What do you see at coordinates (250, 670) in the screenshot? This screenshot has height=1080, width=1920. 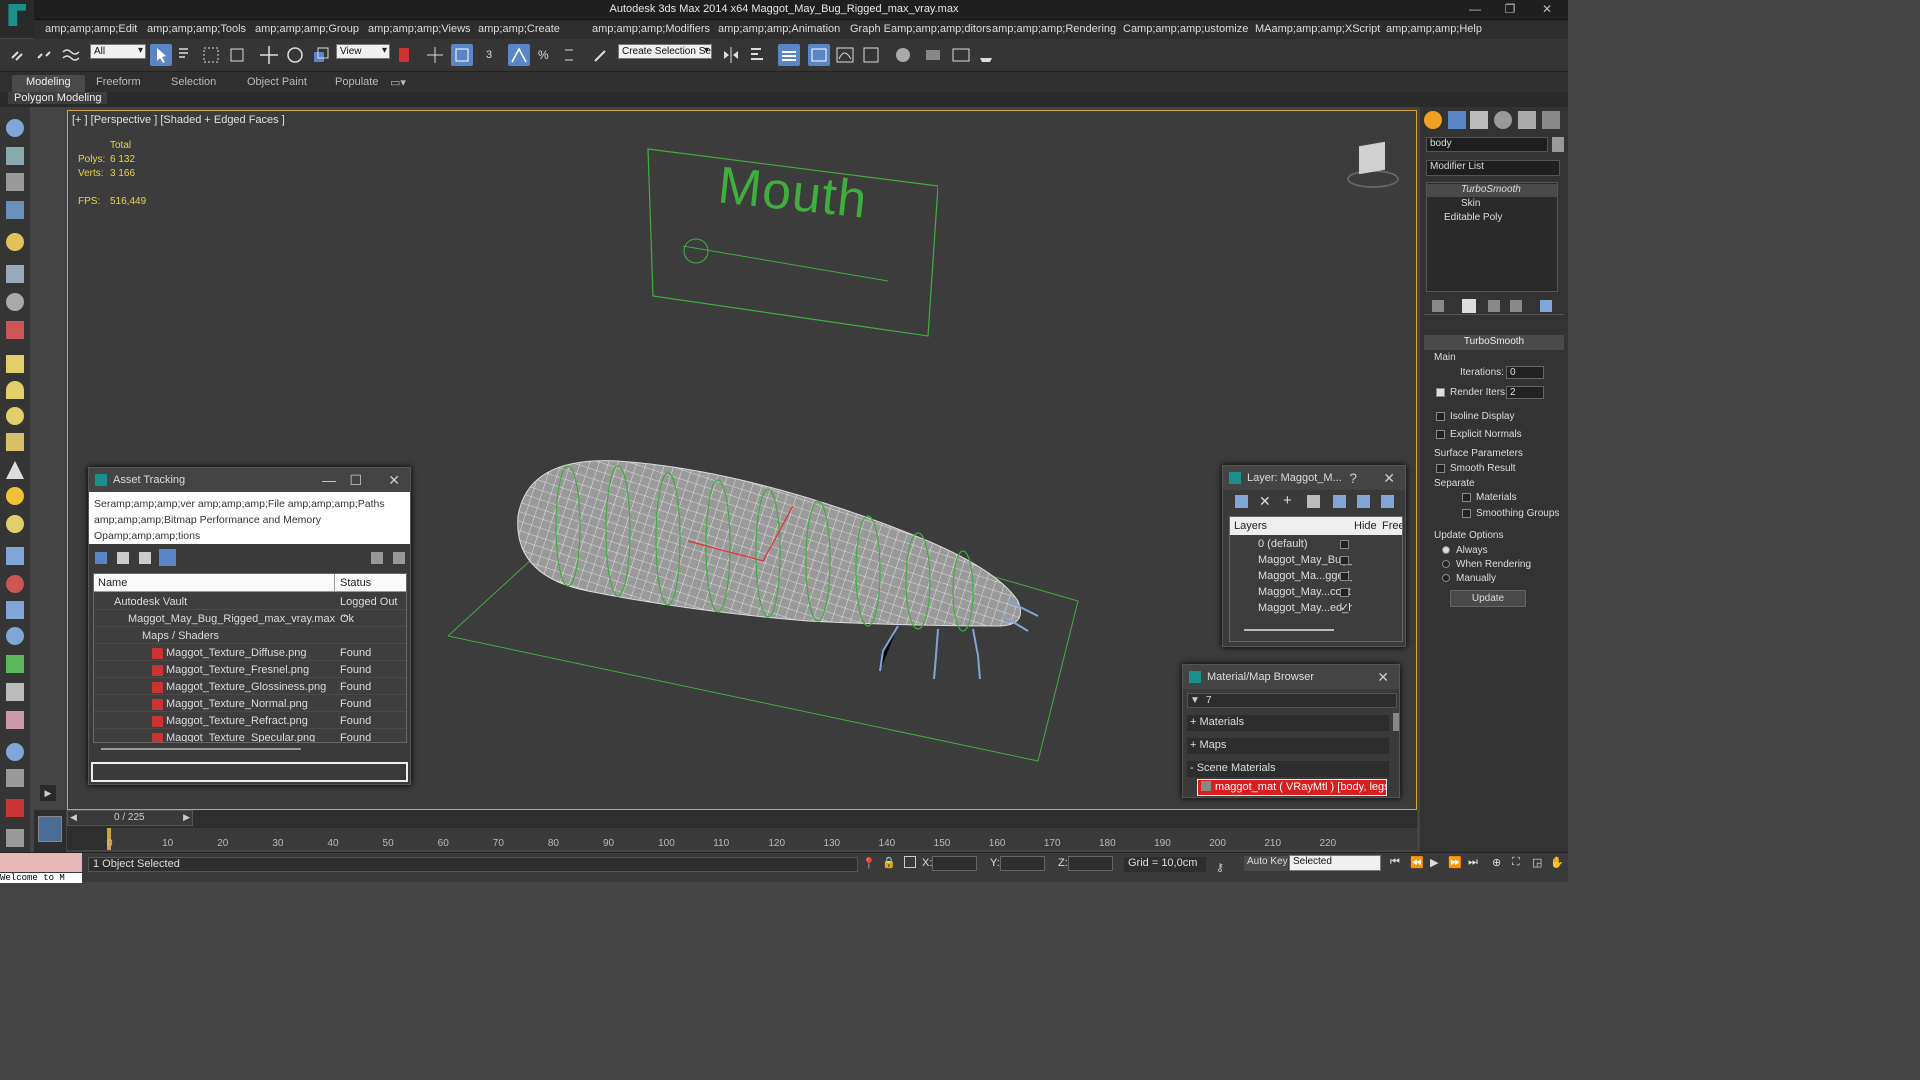 I see `table-row: Maggot_Texture_Fresnel.png Found` at bounding box center [250, 670].